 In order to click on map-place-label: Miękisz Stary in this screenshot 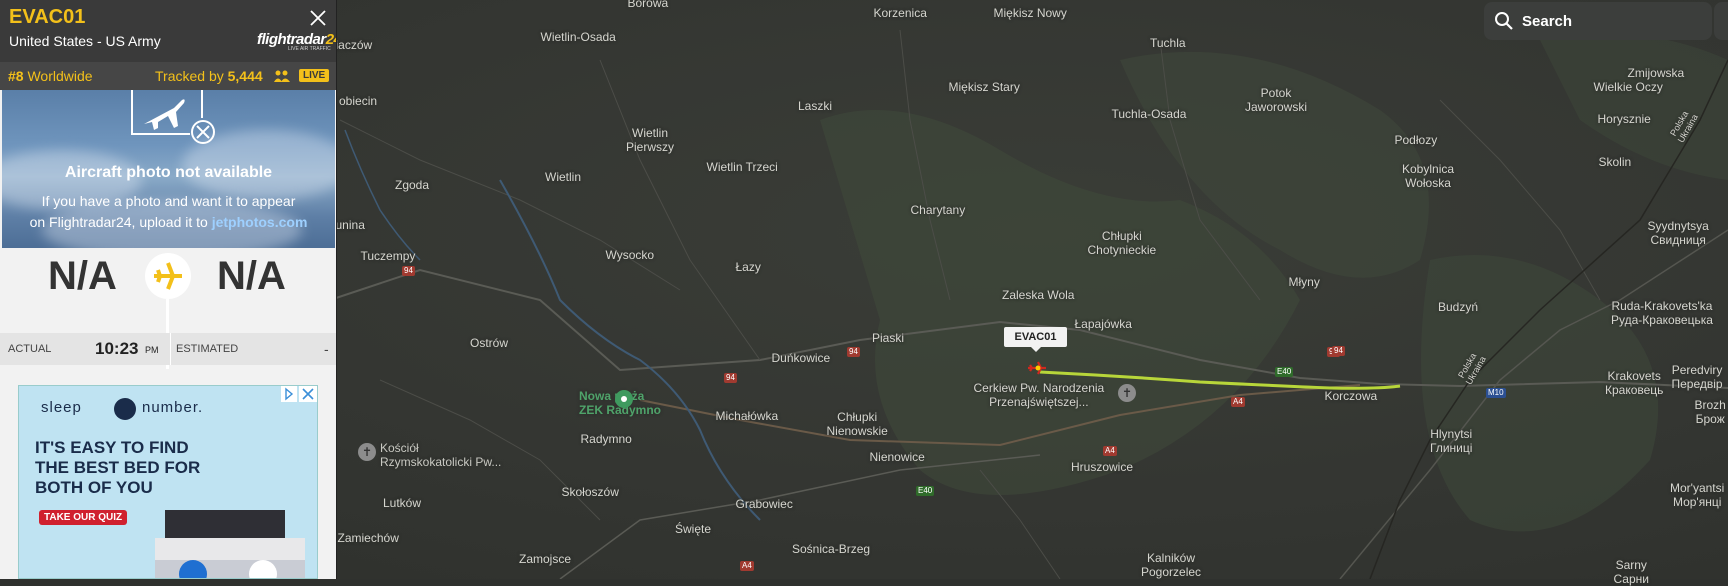, I will do `click(984, 87)`.